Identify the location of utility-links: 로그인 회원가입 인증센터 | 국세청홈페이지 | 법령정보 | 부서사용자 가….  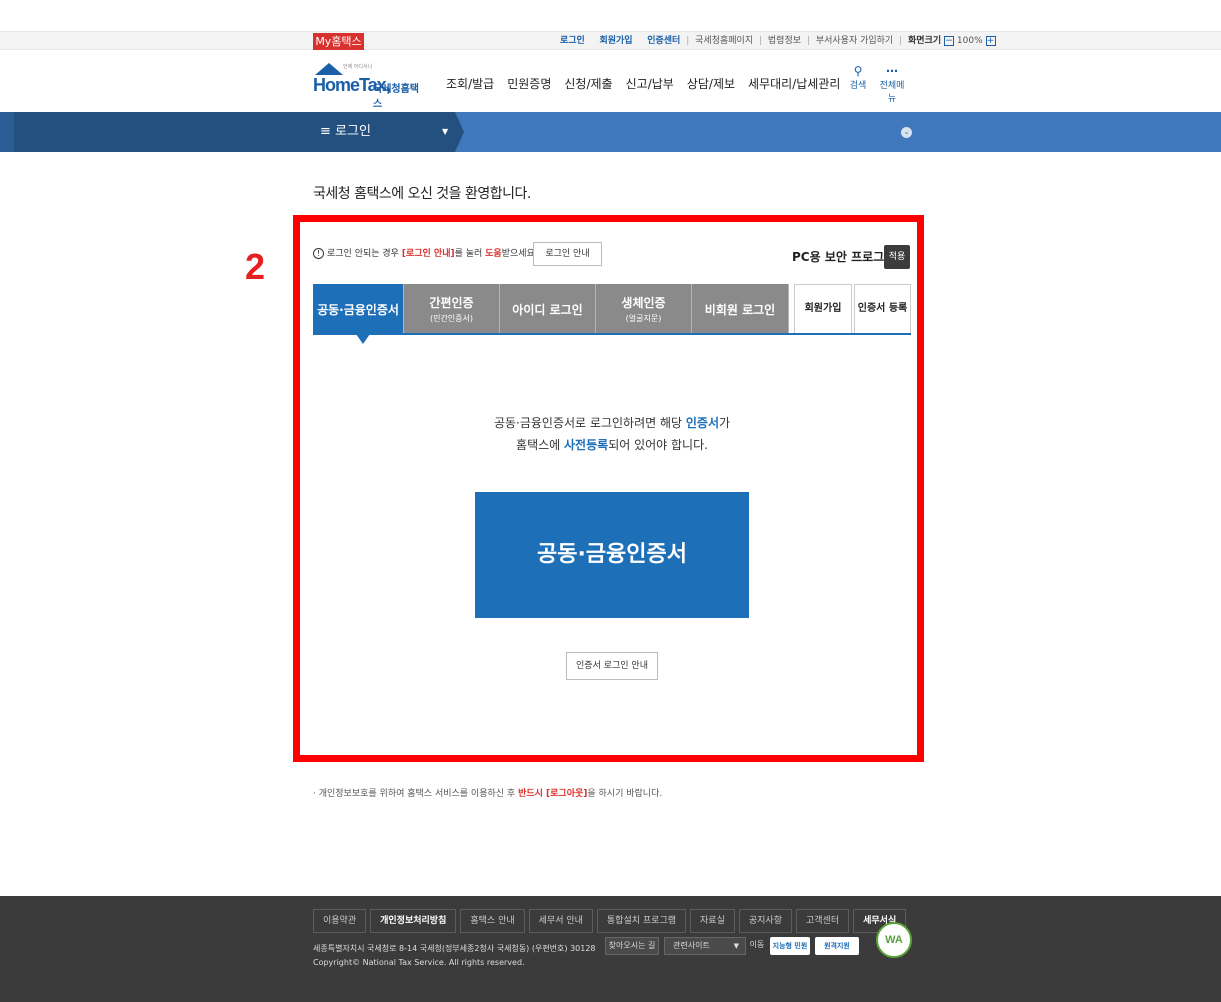
(778, 40).